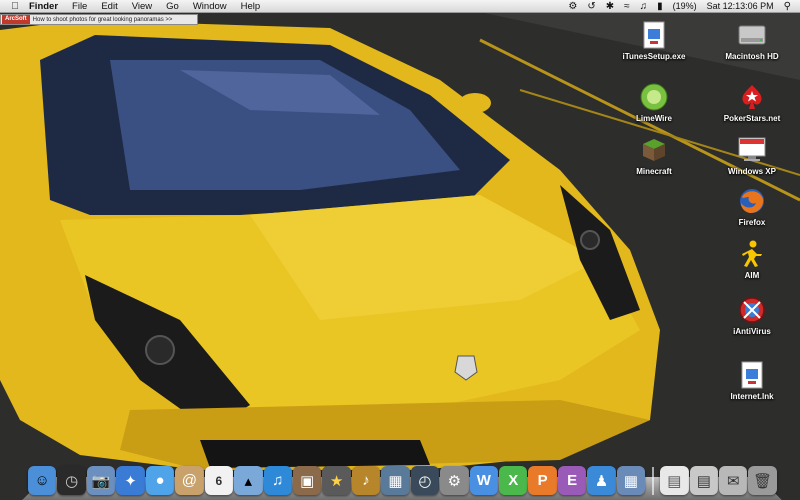  I want to click on desktop-icon-limewire: LimeWire, so click(654, 102).